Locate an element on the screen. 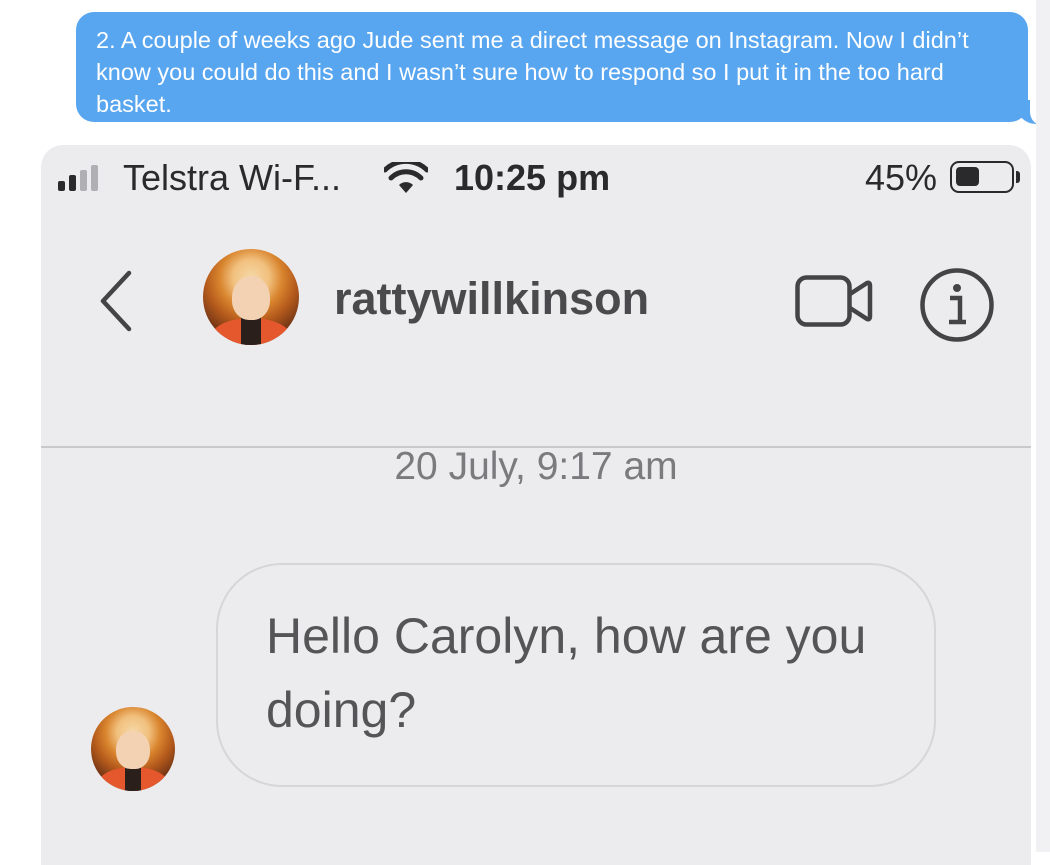 This screenshot has width=1050, height=865. battery-percent: 45% is located at coordinates (901, 177).